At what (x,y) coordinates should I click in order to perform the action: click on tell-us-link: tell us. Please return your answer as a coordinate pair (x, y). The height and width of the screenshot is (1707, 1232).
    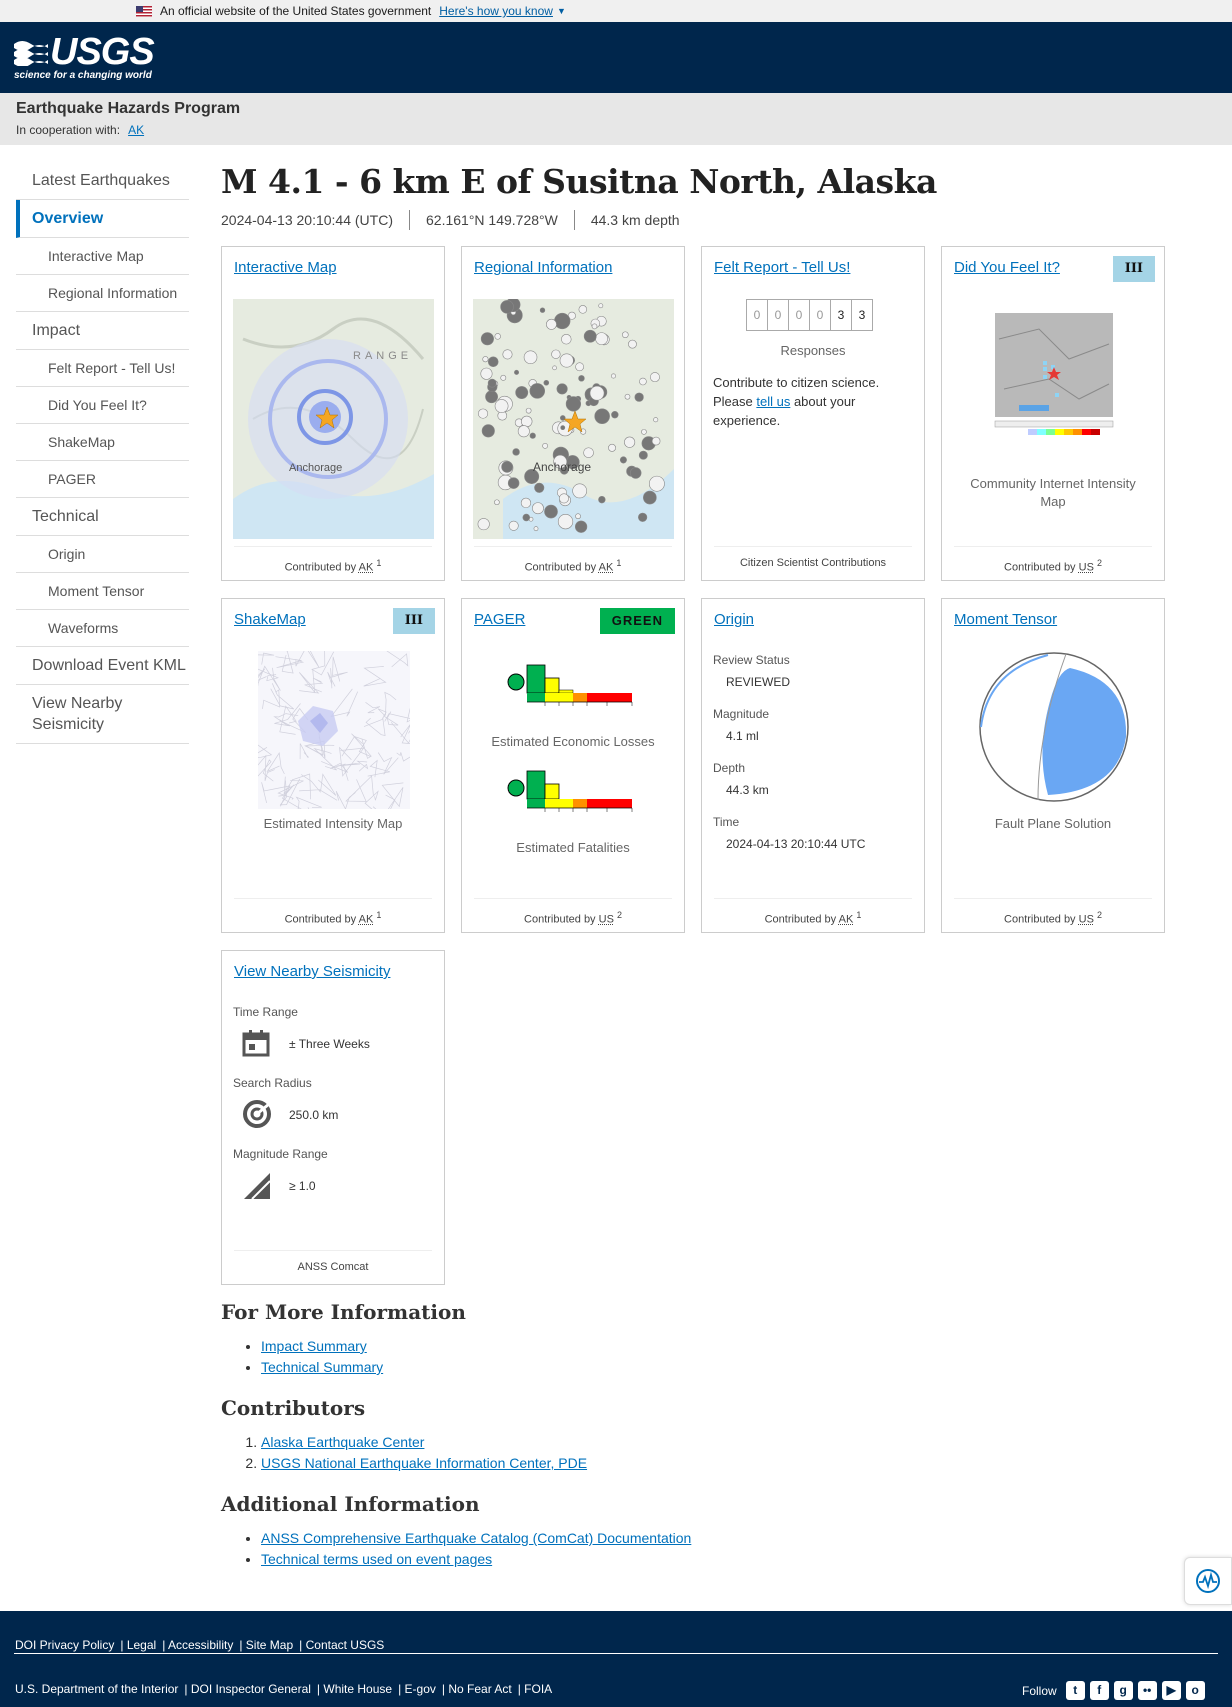
    Looking at the image, I should click on (773, 401).